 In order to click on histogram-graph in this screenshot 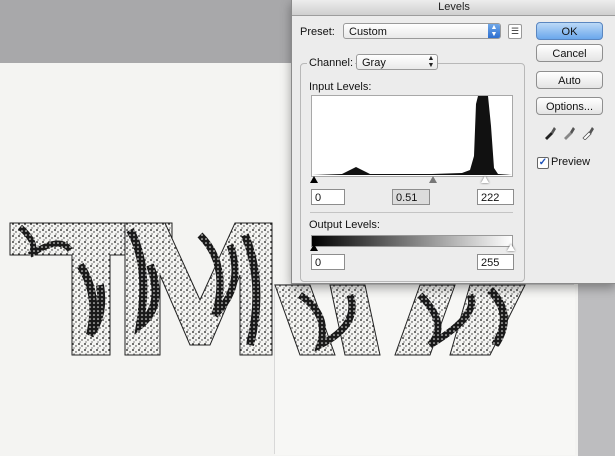, I will do `click(412, 135)`.